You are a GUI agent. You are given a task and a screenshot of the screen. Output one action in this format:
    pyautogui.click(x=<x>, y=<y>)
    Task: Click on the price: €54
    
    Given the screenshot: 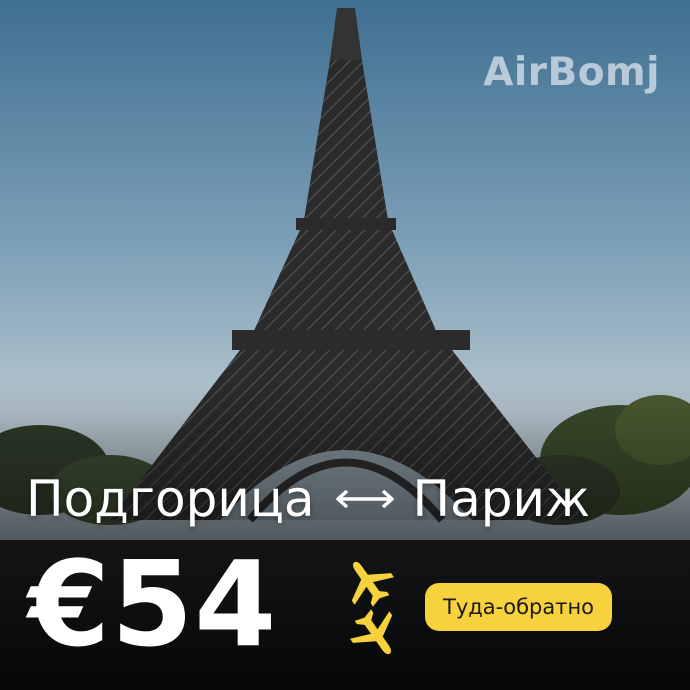 What is the action you would take?
    pyautogui.click(x=153, y=604)
    